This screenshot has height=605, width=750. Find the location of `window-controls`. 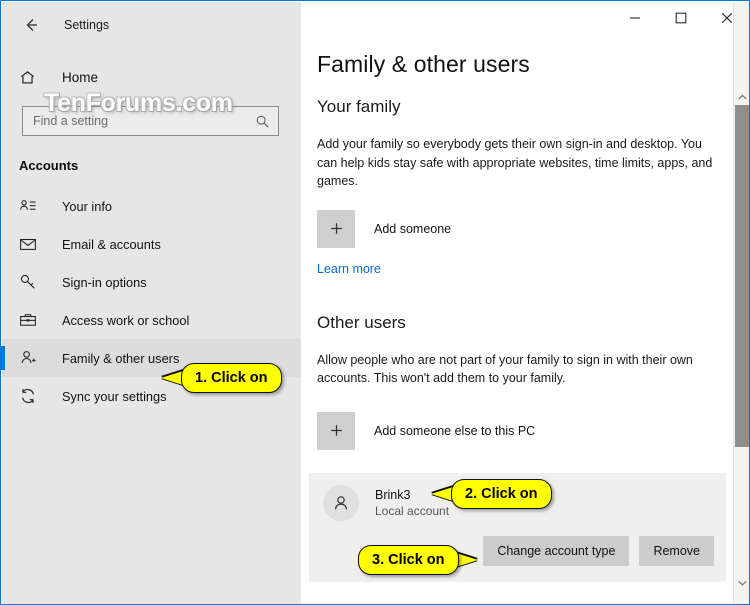

window-controls is located at coordinates (680, 18).